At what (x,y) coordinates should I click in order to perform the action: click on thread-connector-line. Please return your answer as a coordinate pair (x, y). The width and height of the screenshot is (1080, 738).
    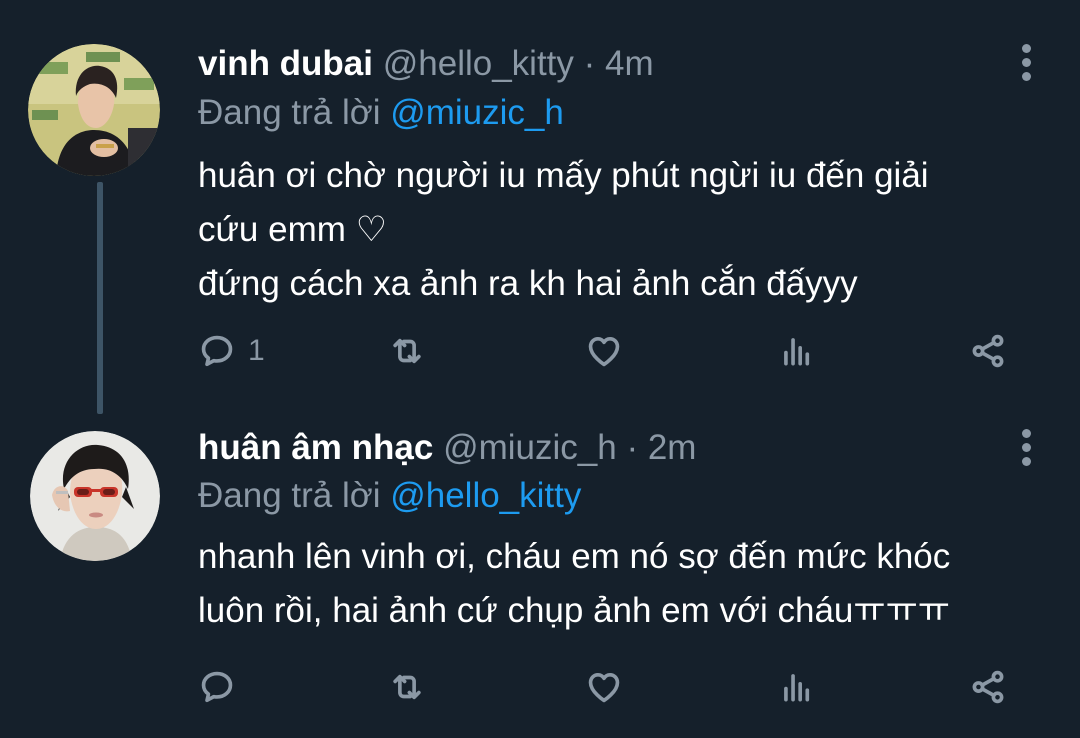
    Looking at the image, I should click on (100, 298).